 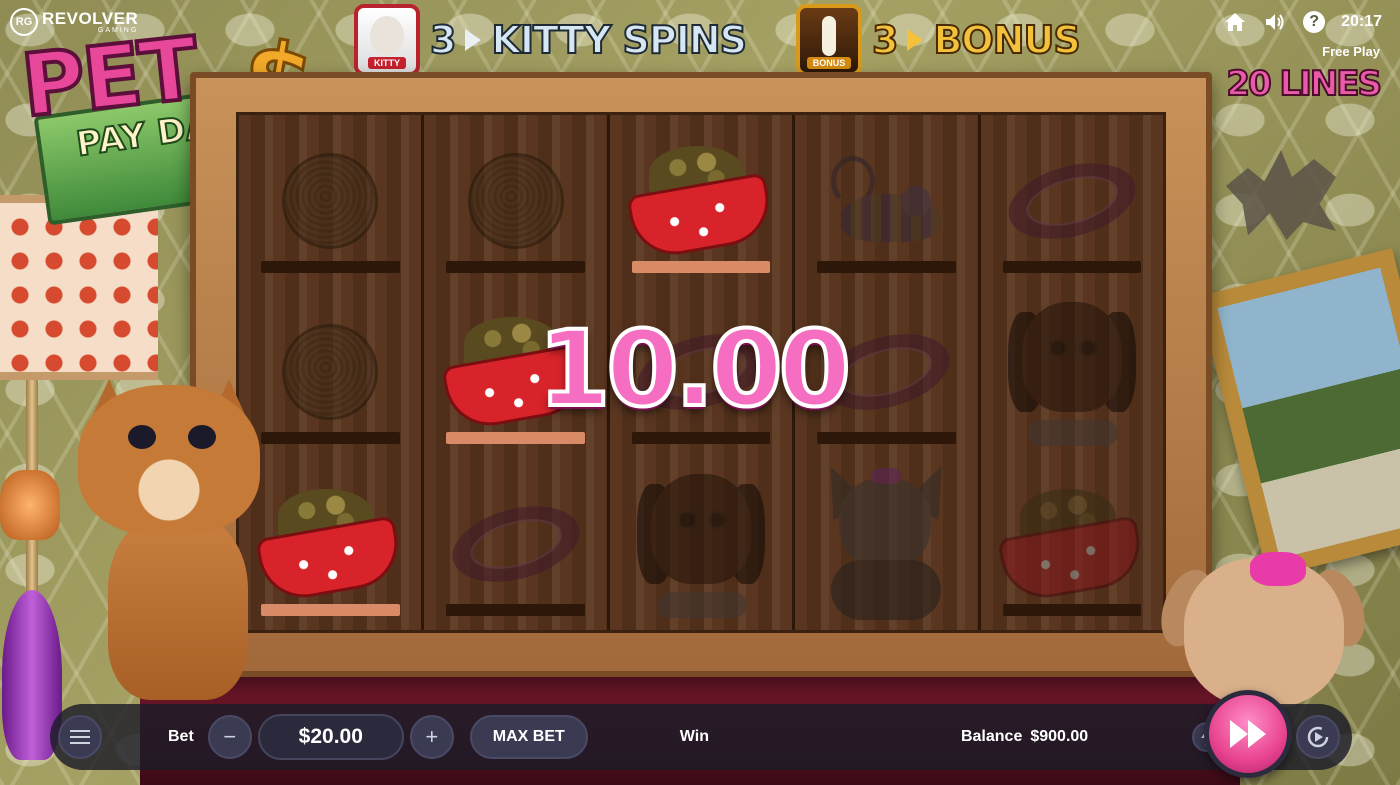 What do you see at coordinates (829, 63) in the screenshot?
I see `bonus-tag: BONUS` at bounding box center [829, 63].